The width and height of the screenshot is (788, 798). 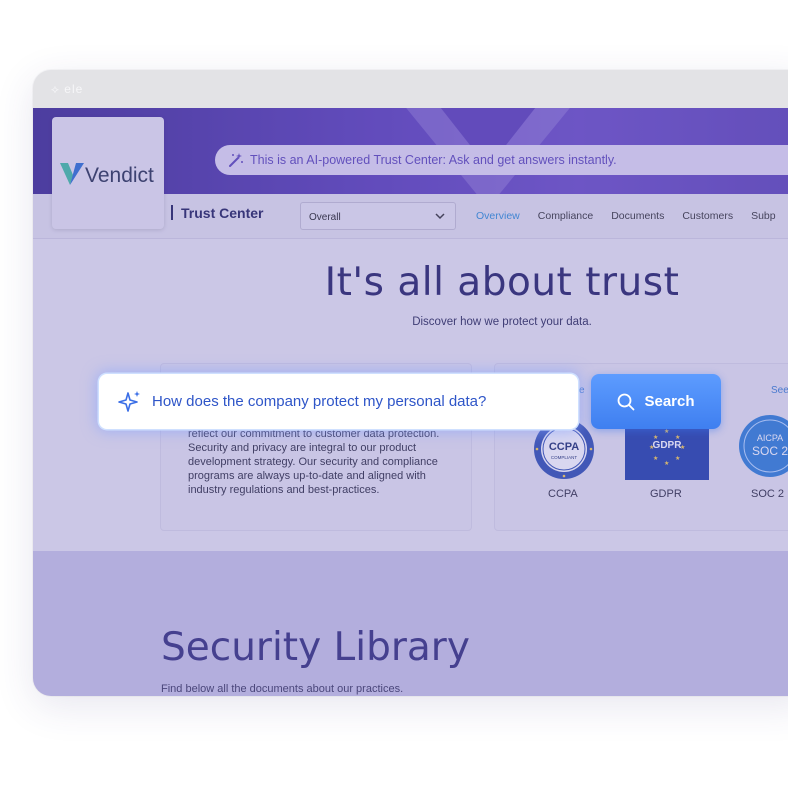 I want to click on vendict-logo-icon, so click(x=72, y=174).